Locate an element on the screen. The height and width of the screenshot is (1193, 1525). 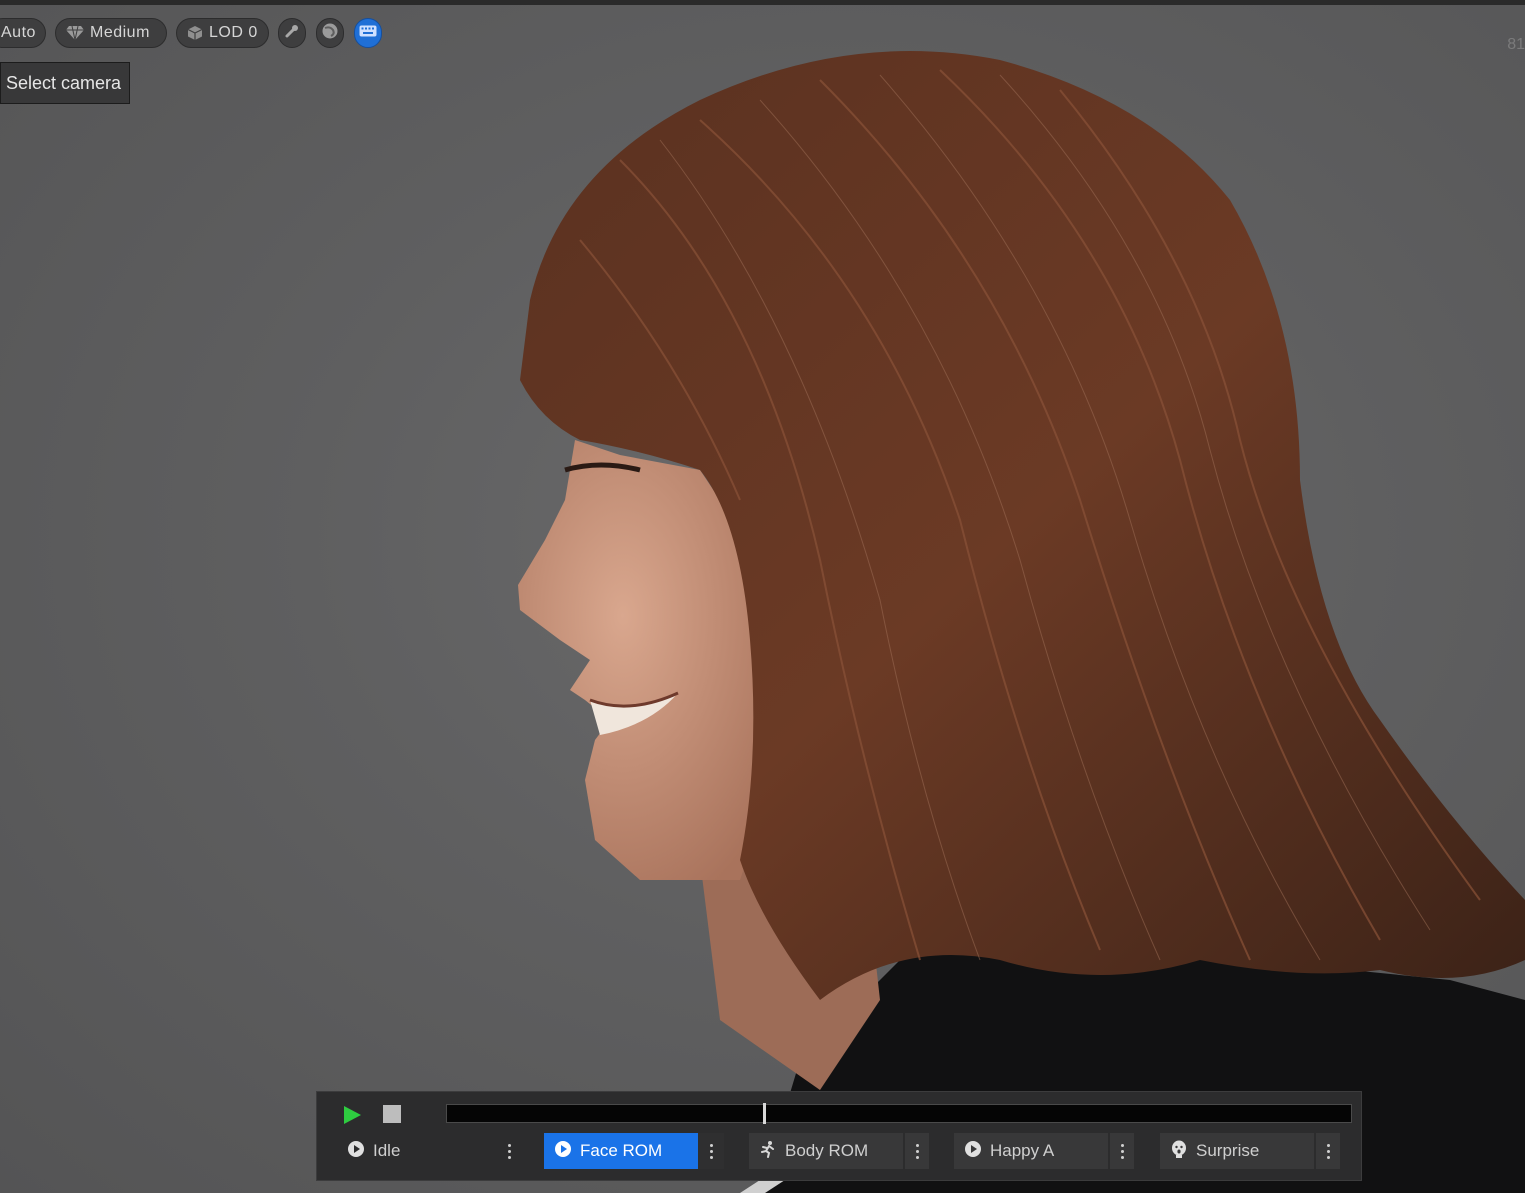
auto-button: Auto is located at coordinates (23, 33).